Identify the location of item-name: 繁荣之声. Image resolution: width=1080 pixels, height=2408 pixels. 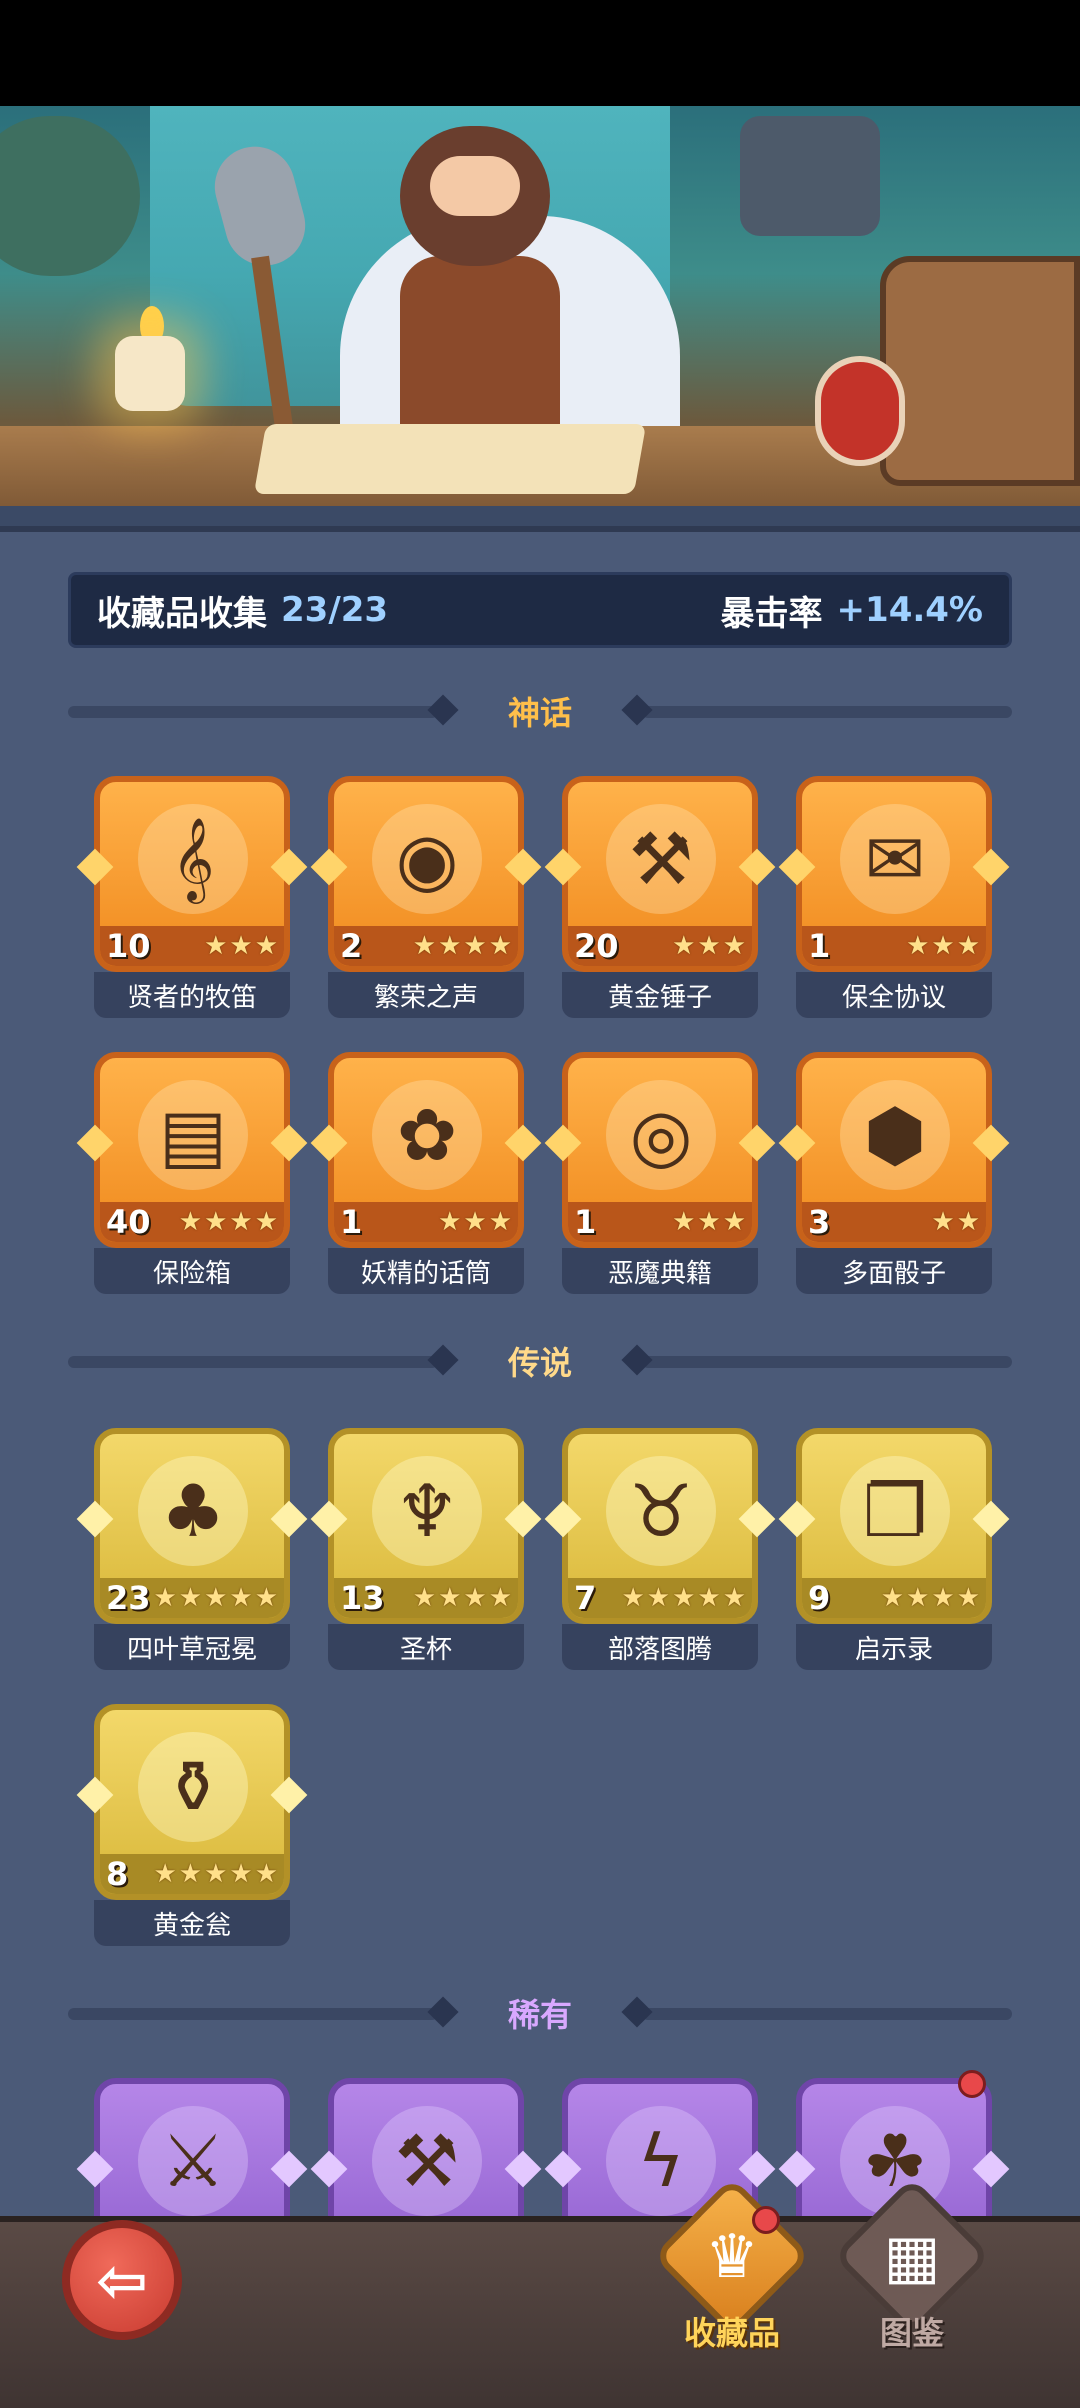
(425, 997).